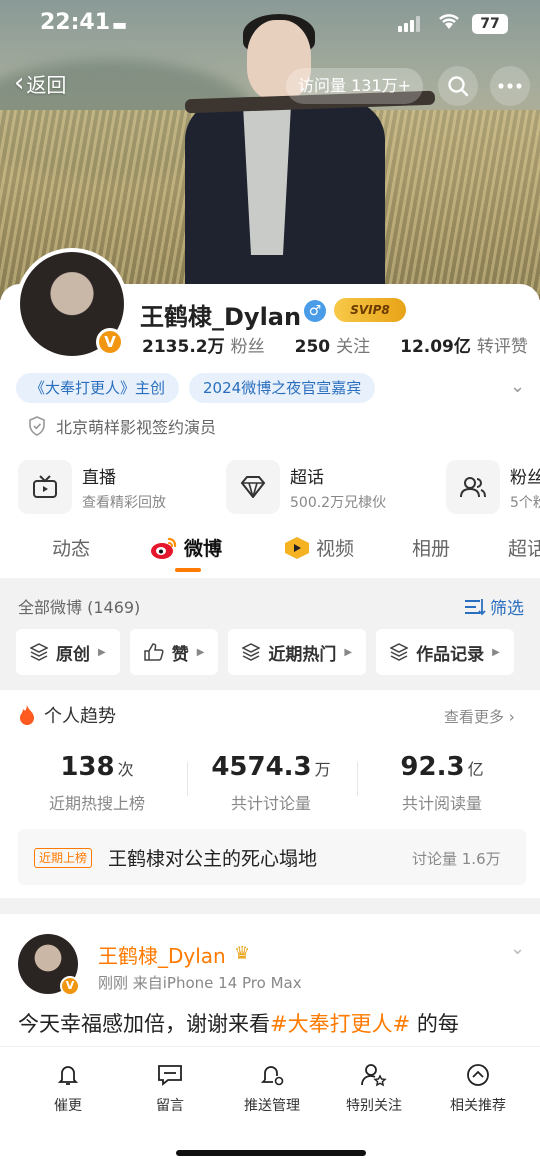 The image size is (540, 1159). Describe the element at coordinates (170, 1075) in the screenshot. I see `chat-icon` at that location.